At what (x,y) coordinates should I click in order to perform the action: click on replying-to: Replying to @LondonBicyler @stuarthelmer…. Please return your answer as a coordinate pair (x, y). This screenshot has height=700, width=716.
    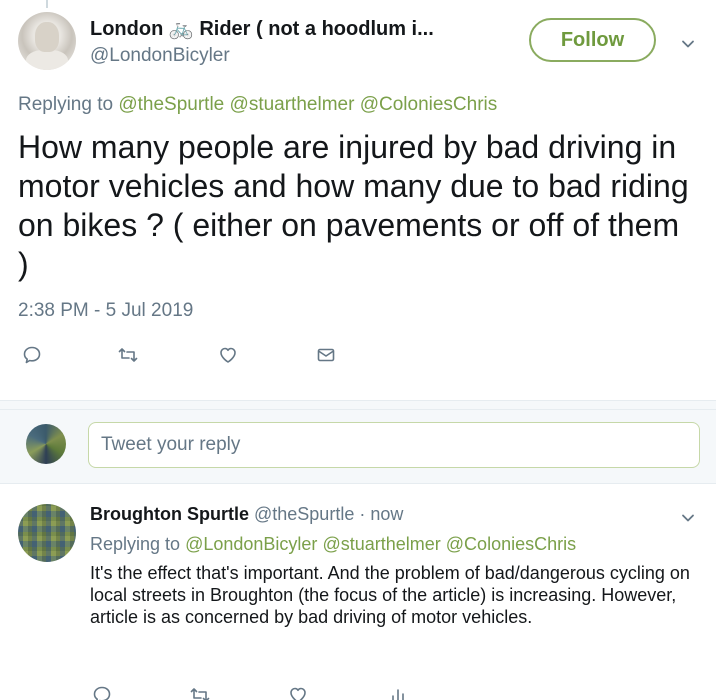
    Looking at the image, I should click on (333, 544).